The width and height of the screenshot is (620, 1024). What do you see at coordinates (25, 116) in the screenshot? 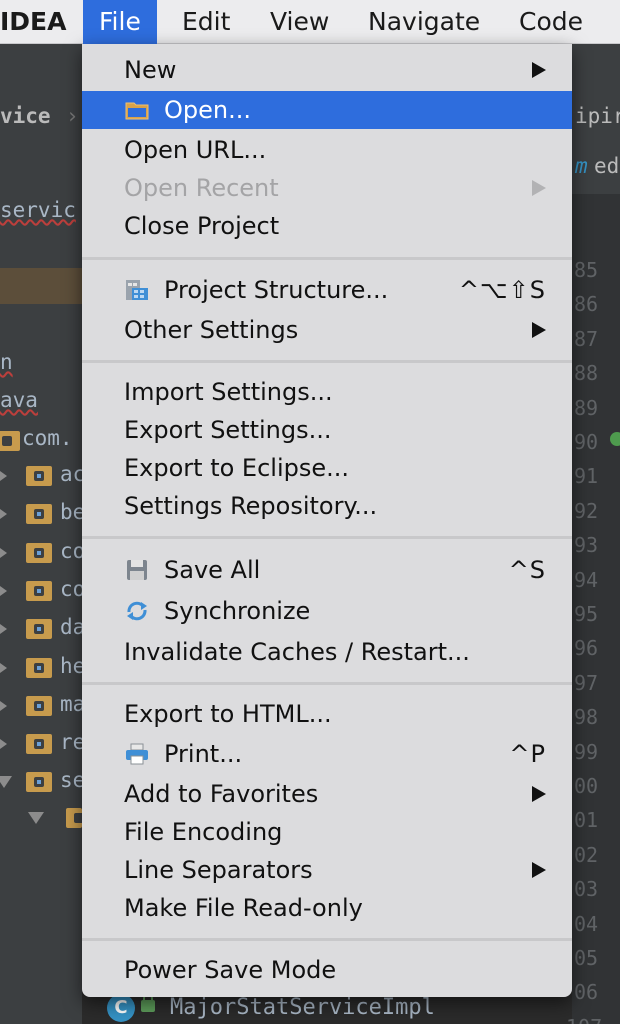
I see `breadcrumb-left-fragment: vice` at bounding box center [25, 116].